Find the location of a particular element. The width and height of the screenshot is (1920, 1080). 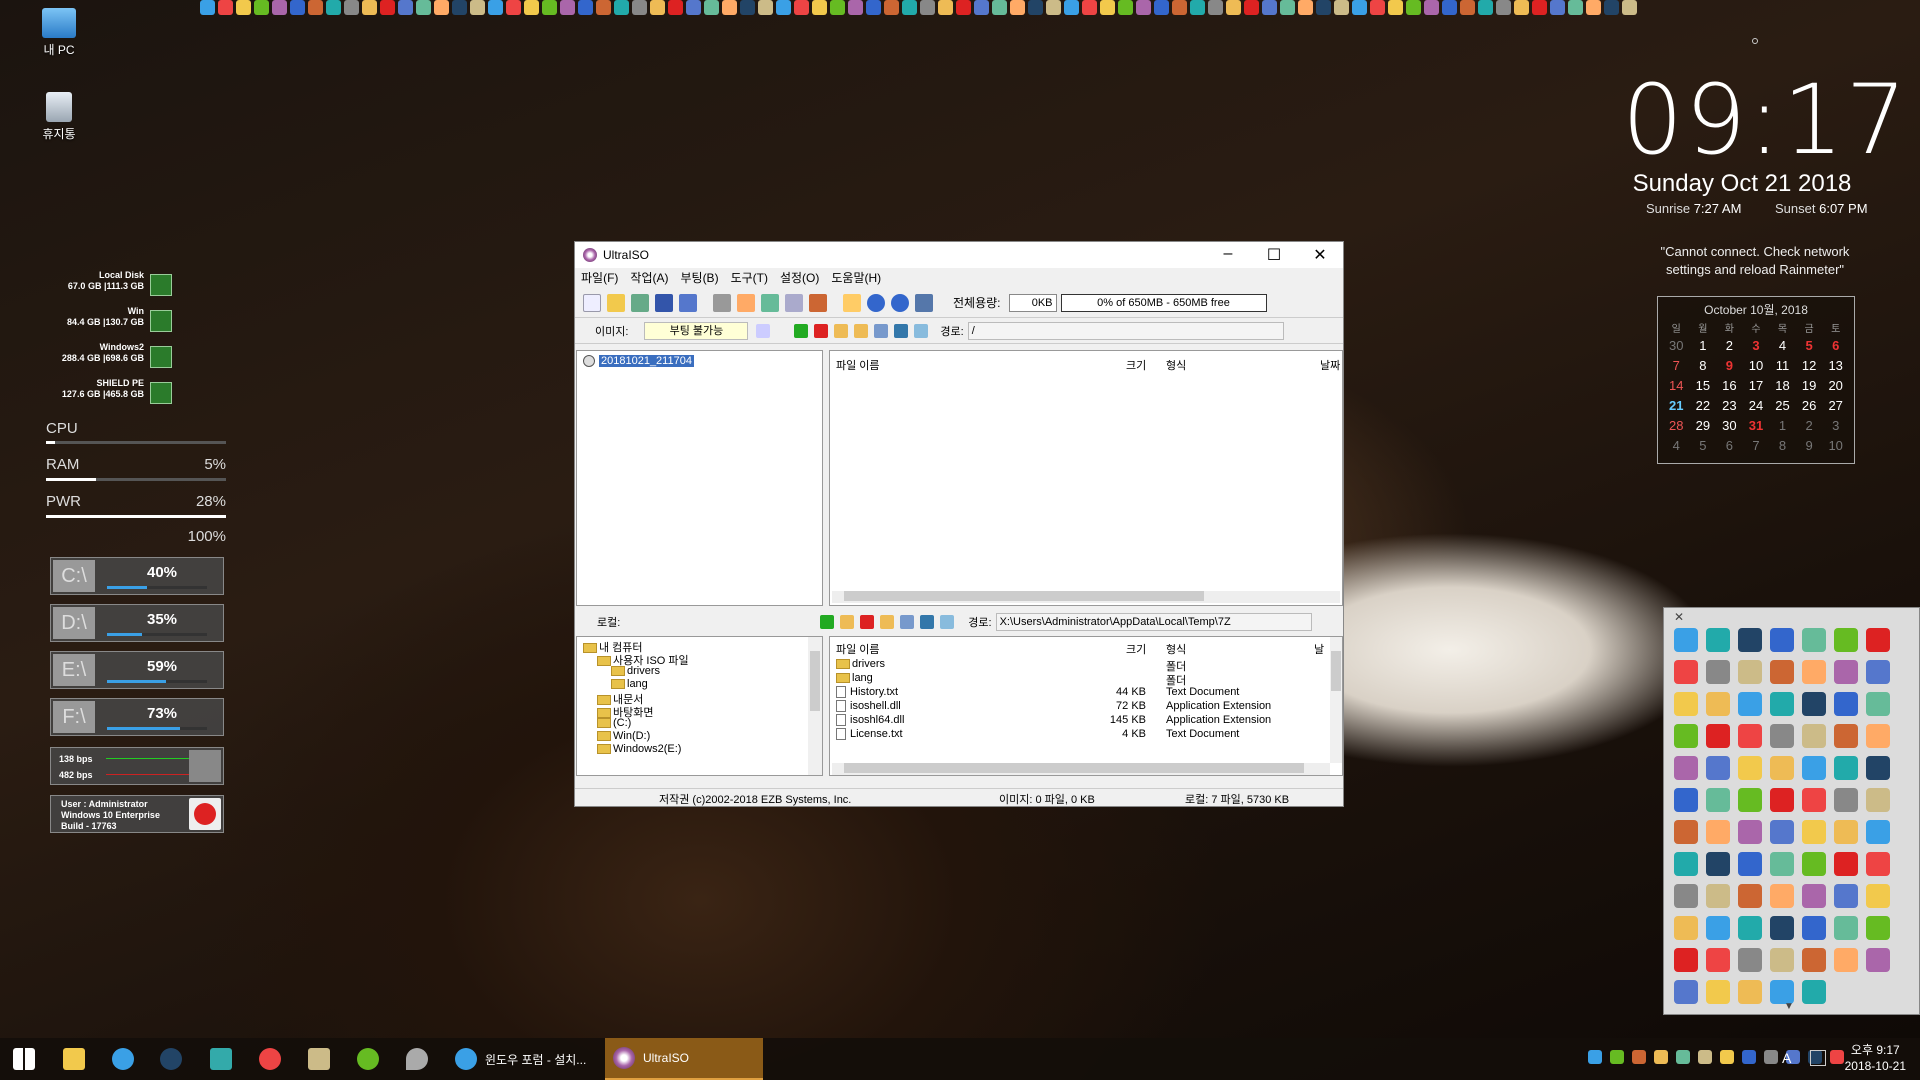

desktop-icon-recycle-bin: 휴지통 is located at coordinates (59, 117).